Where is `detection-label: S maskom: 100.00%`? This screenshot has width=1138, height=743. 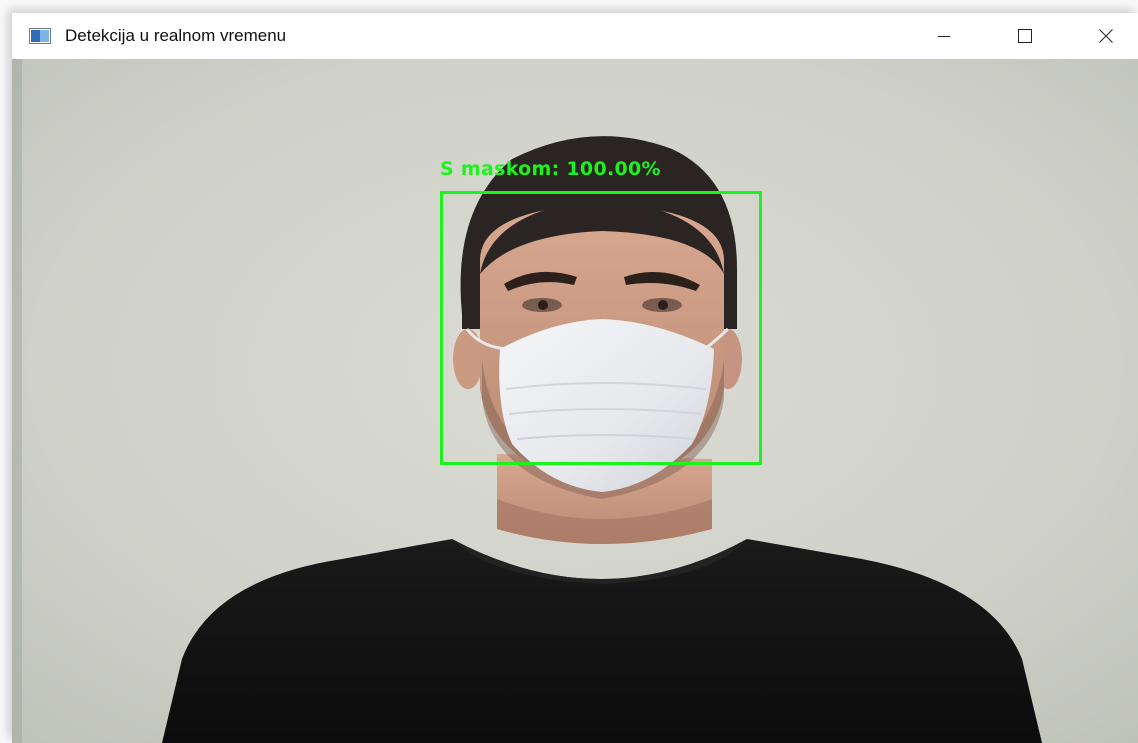 detection-label: S maskom: 100.00% is located at coordinates (550, 169).